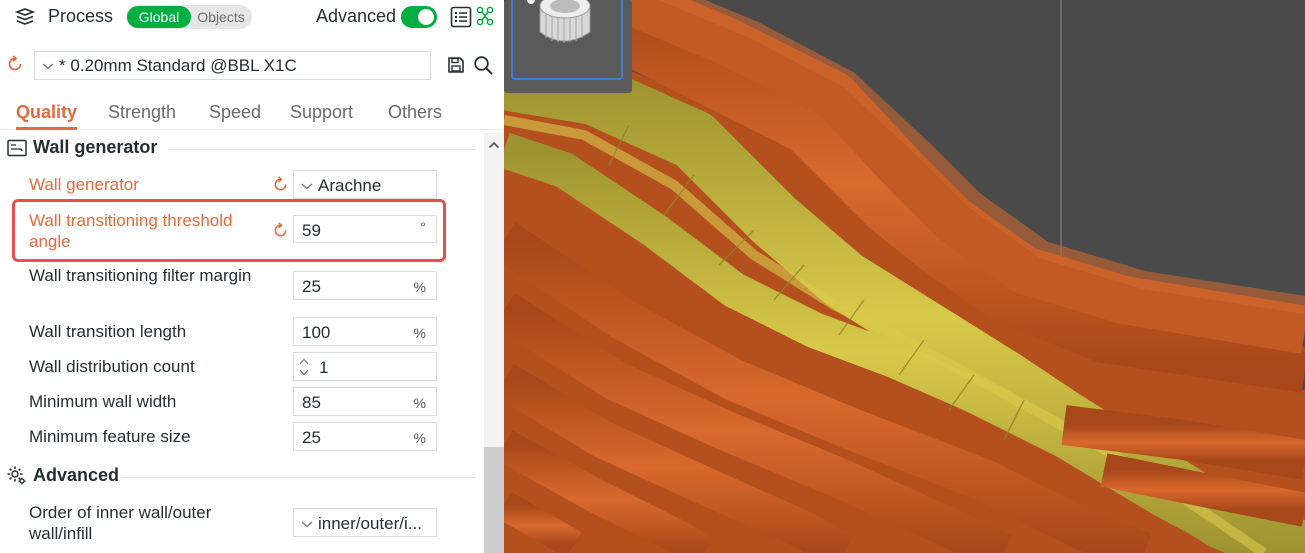  Describe the element at coordinates (140, 275) in the screenshot. I see `setting-label: Wall transitioning filter margin` at that location.